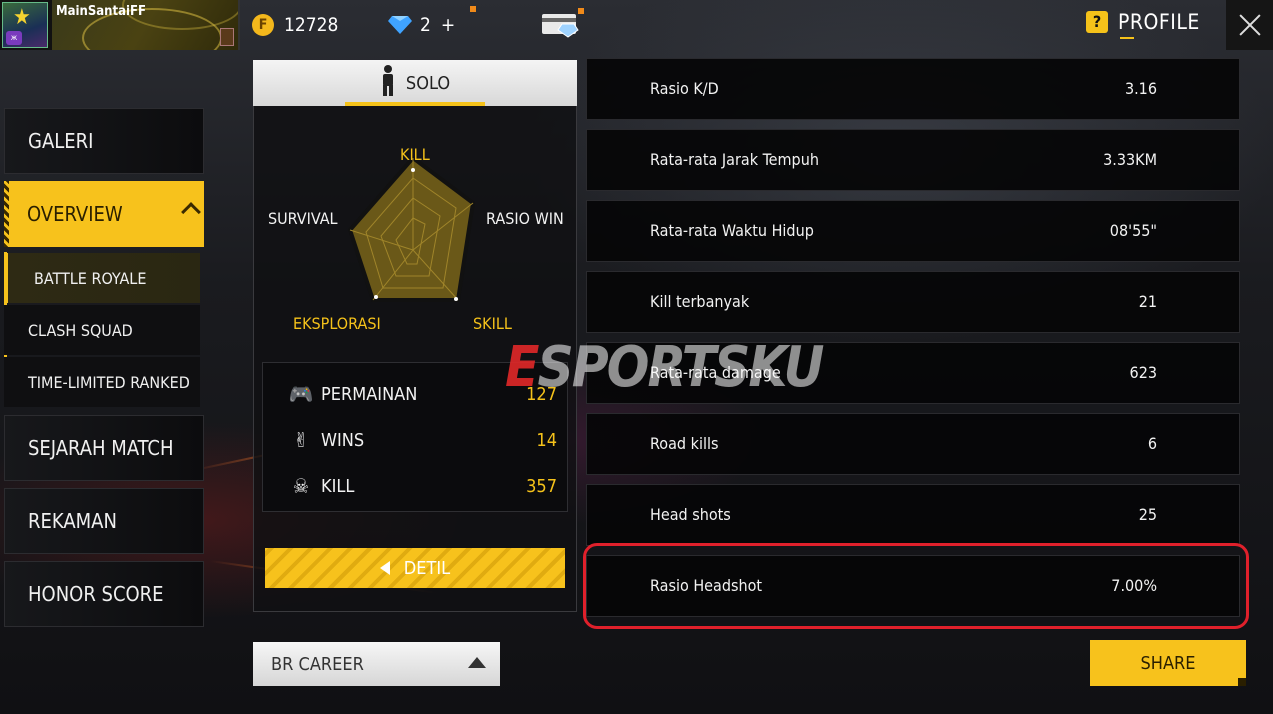  I want to click on tab-underline, so click(415, 104).